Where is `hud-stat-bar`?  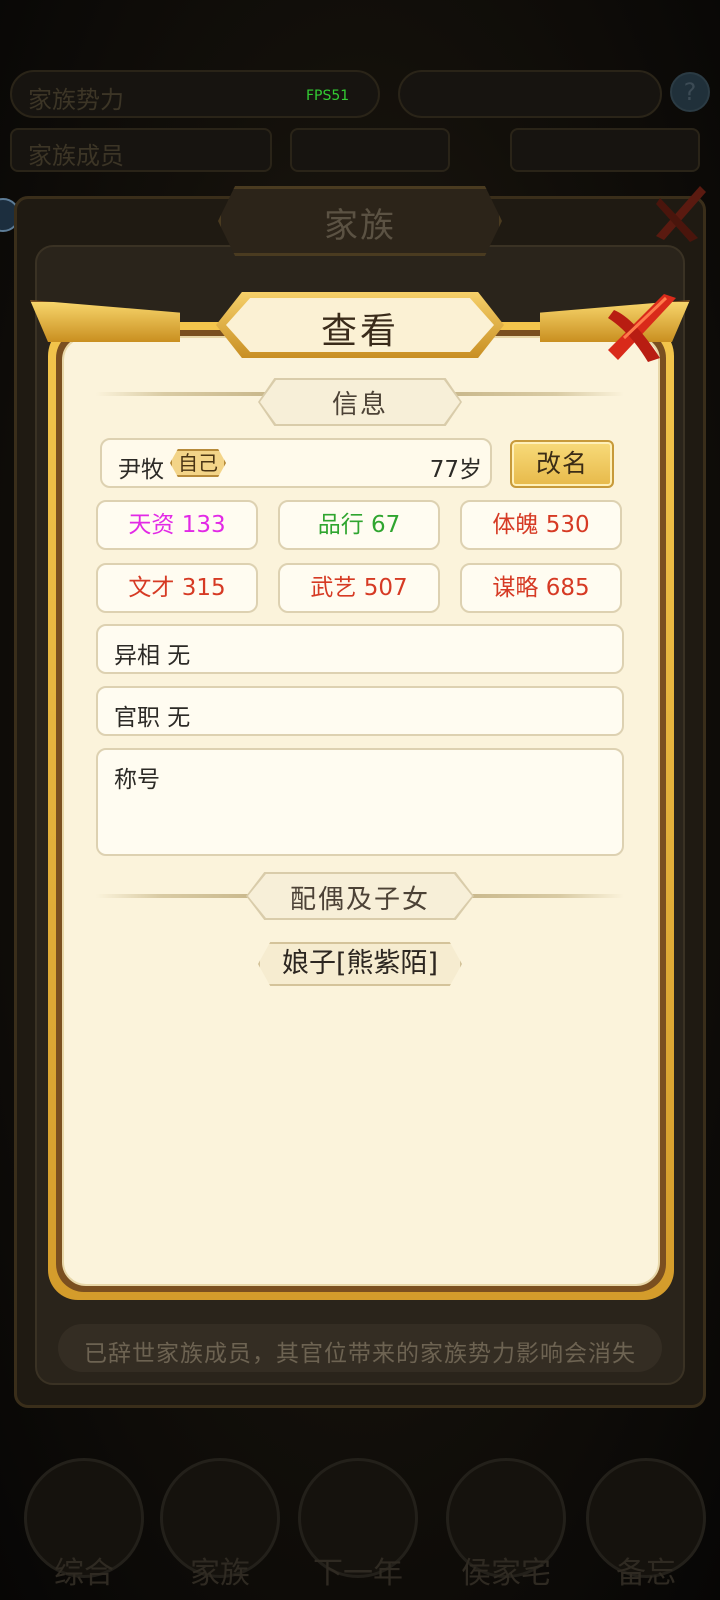 hud-stat-bar is located at coordinates (370, 150).